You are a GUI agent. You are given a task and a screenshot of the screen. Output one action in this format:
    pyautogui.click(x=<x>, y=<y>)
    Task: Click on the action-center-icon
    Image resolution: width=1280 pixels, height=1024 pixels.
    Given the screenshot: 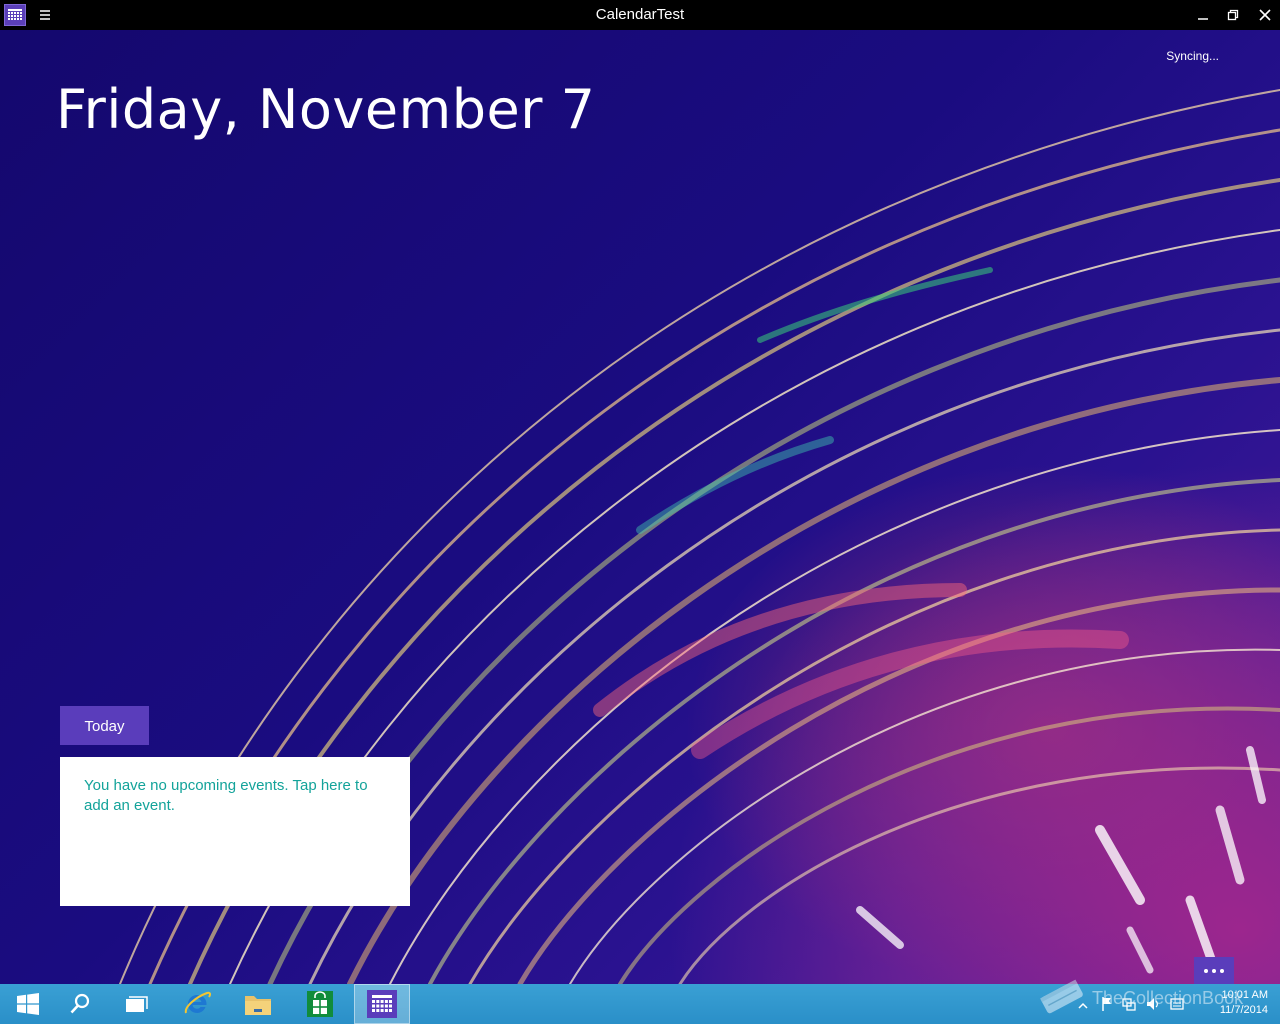 What is the action you would take?
    pyautogui.click(x=1177, y=1004)
    